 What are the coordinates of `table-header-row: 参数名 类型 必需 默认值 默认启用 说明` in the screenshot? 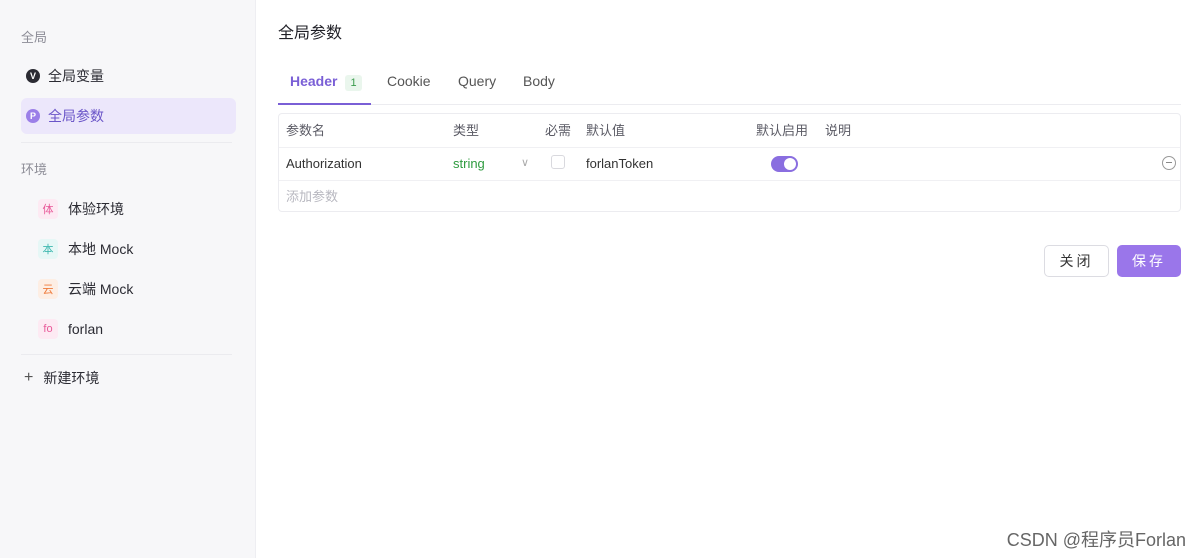 It's located at (729, 131).